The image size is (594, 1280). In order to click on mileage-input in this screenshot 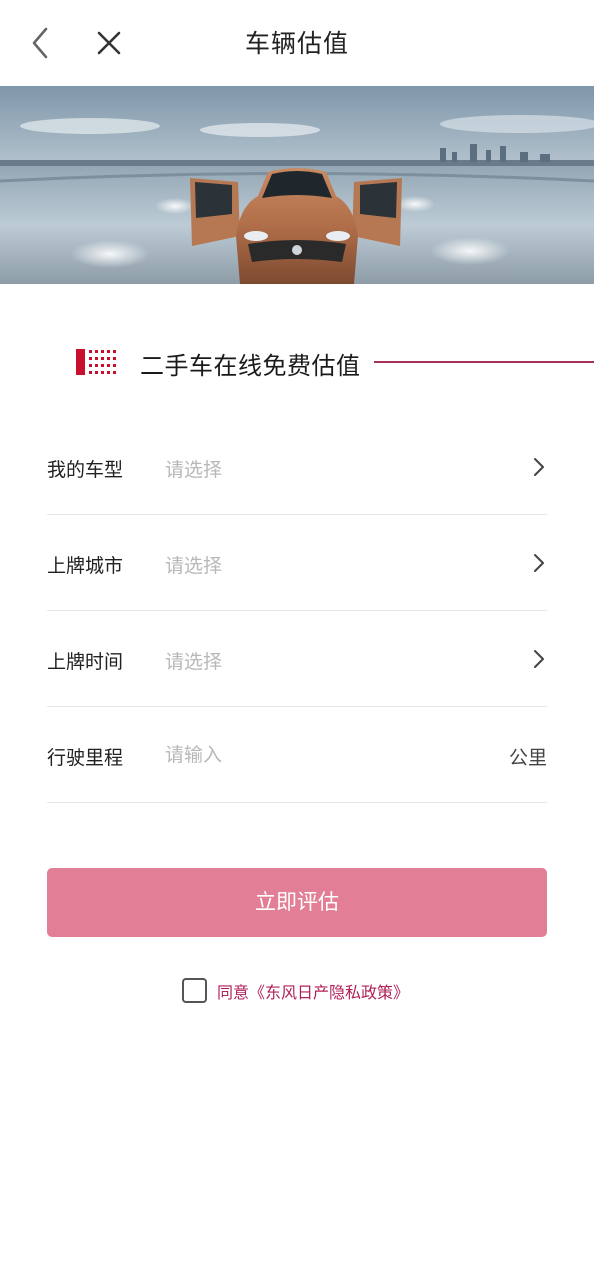, I will do `click(325, 755)`.